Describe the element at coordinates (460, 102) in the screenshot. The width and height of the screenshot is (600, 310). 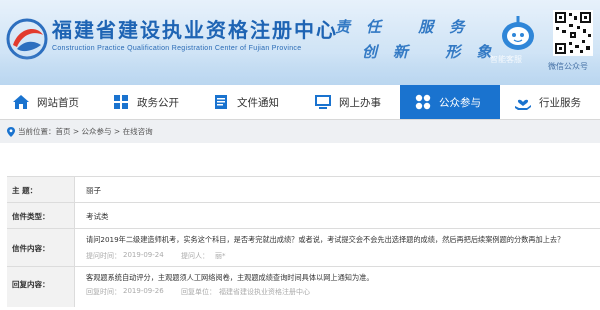
I see `nav-label-public-participation: 公众参与` at that location.